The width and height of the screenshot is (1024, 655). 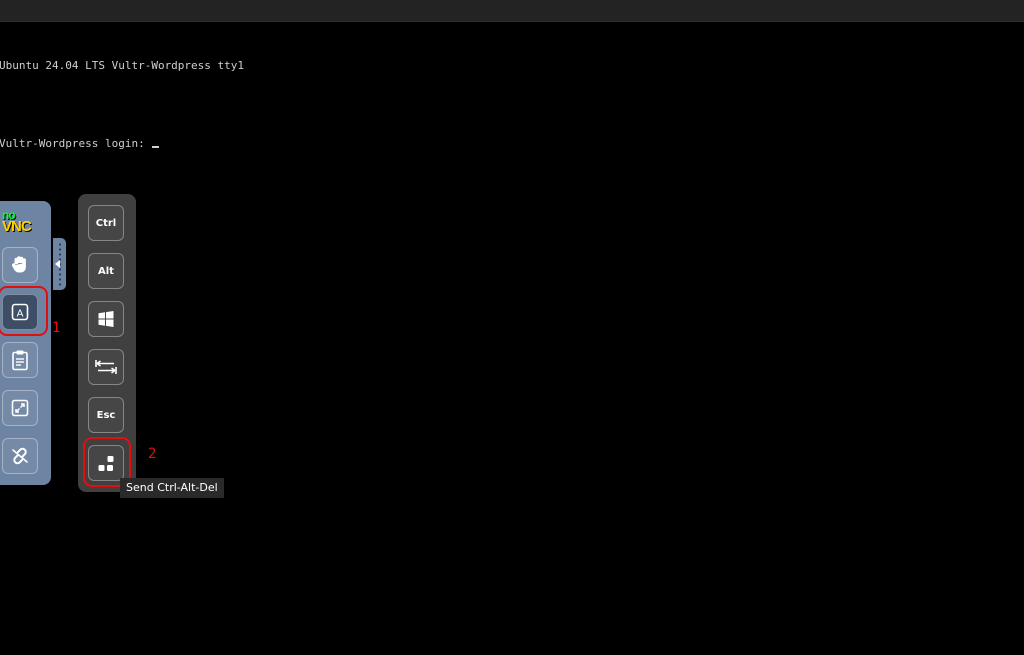 I want to click on collapse-arrow-icon, so click(x=57, y=264).